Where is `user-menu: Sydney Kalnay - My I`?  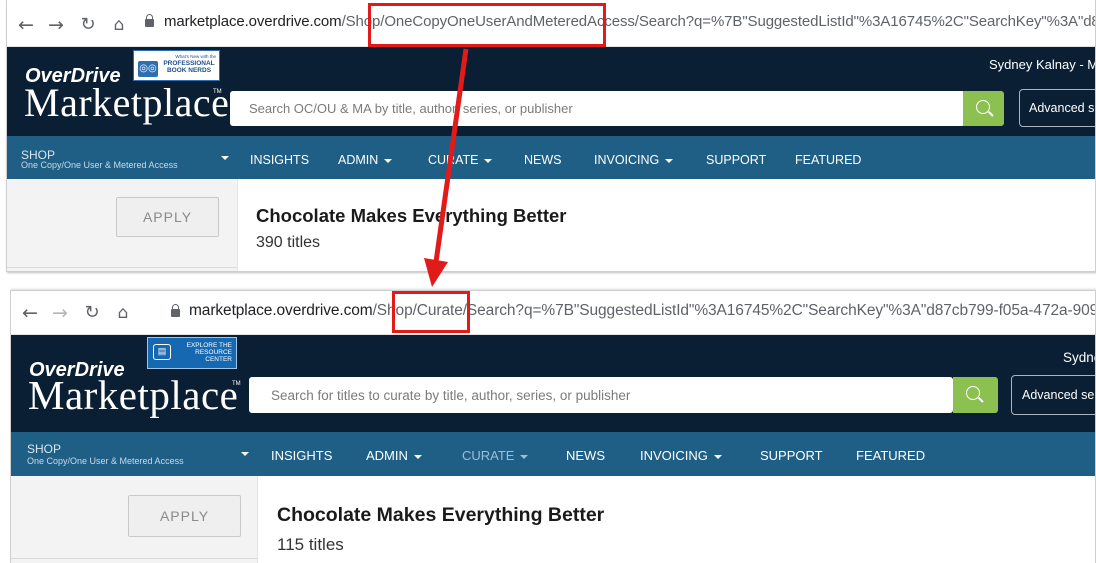 user-menu: Sydney Kalnay - My I is located at coordinates (1042, 64).